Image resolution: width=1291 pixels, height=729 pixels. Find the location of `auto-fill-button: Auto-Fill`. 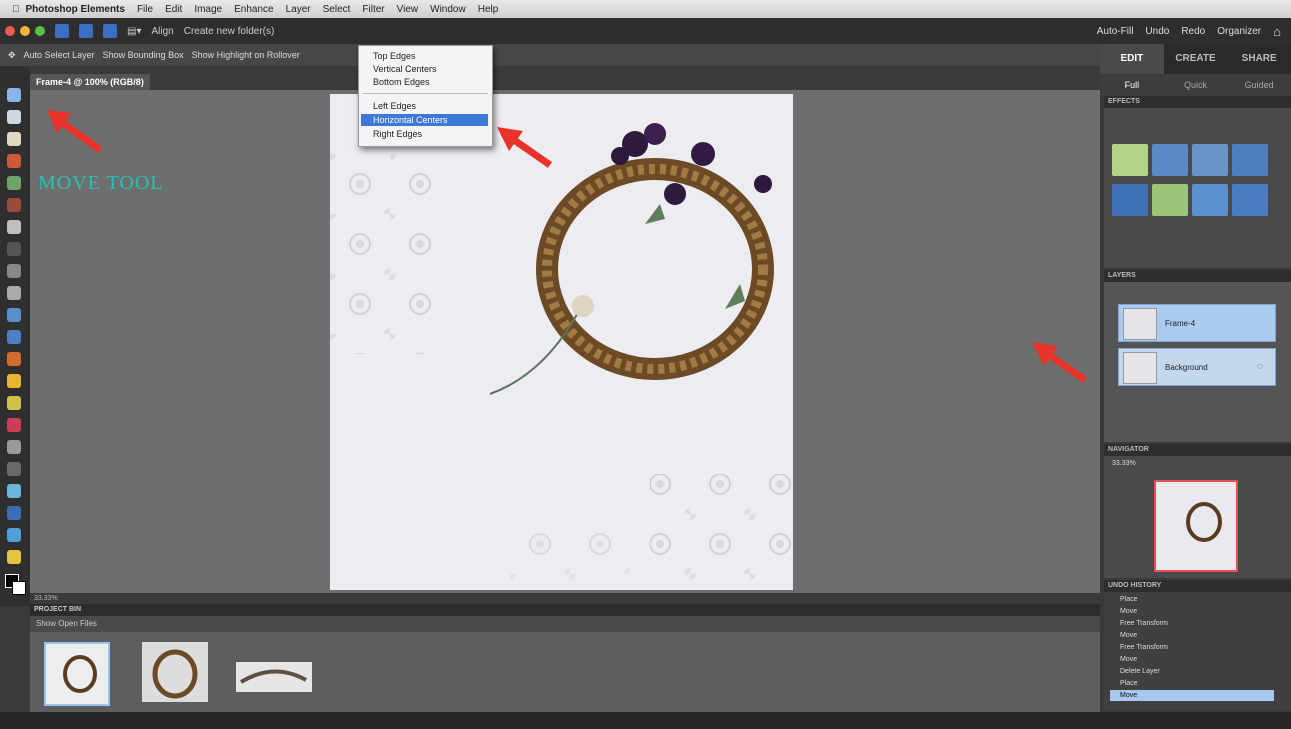

auto-fill-button: Auto-Fill is located at coordinates (1115, 31).